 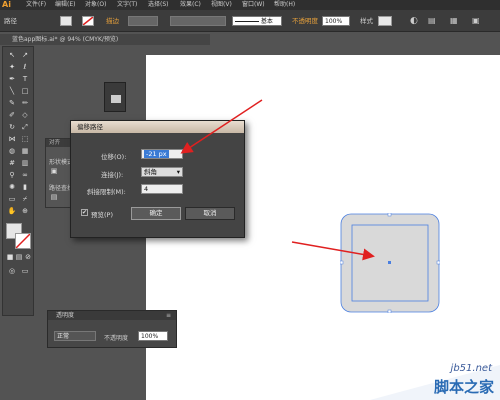 What do you see at coordinates (221, 126) in the screenshot?
I see `arrow-to-offset` at bounding box center [221, 126].